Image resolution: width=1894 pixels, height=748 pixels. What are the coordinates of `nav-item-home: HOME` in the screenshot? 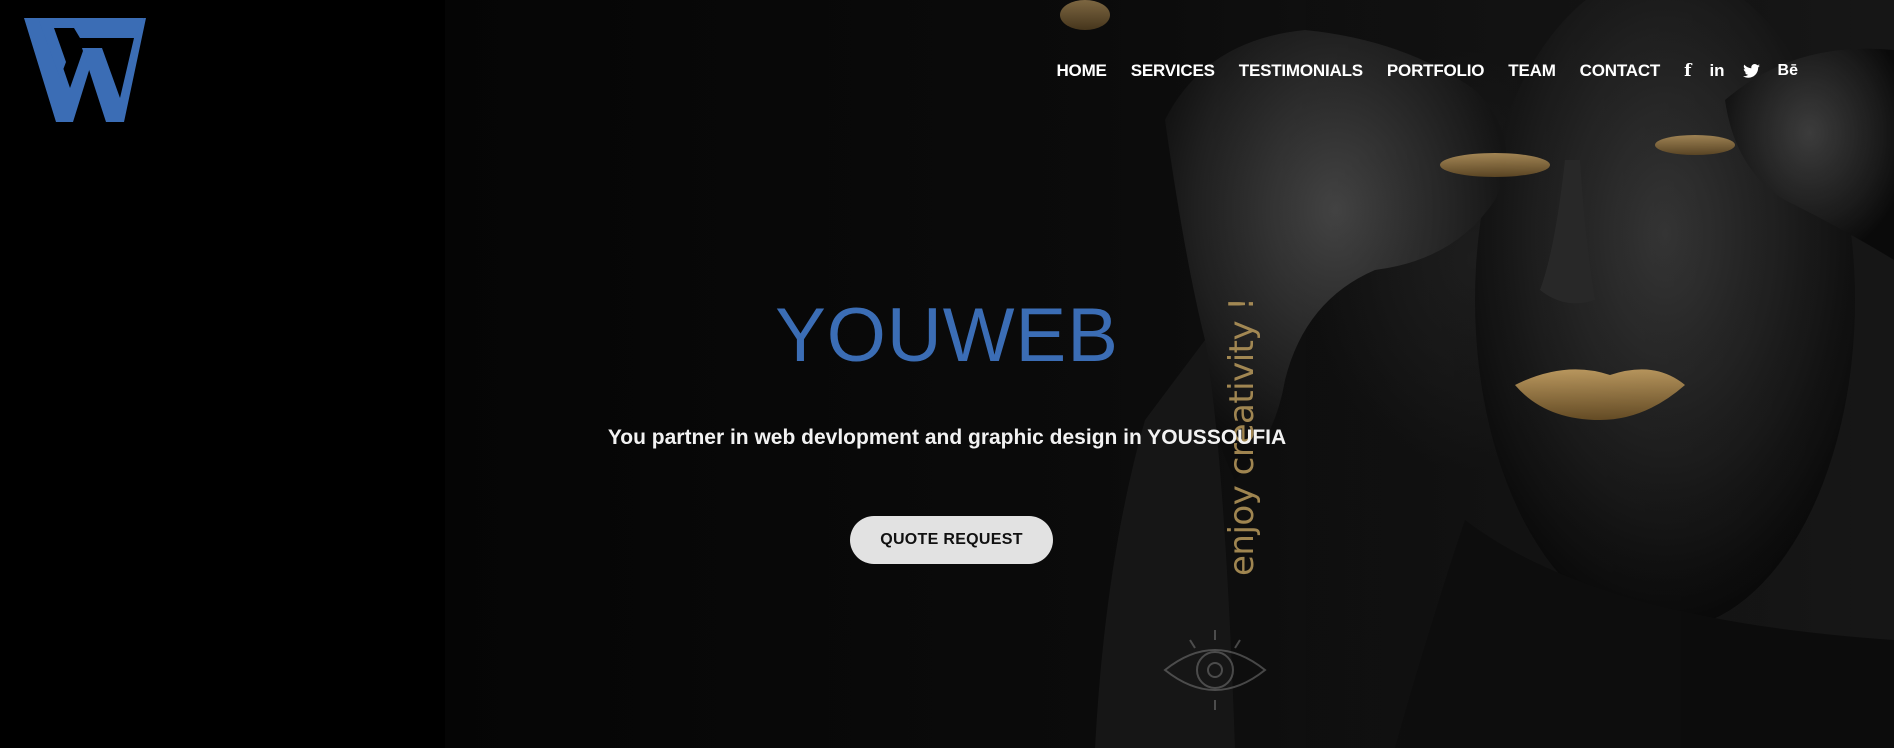 It's located at (1081, 71).